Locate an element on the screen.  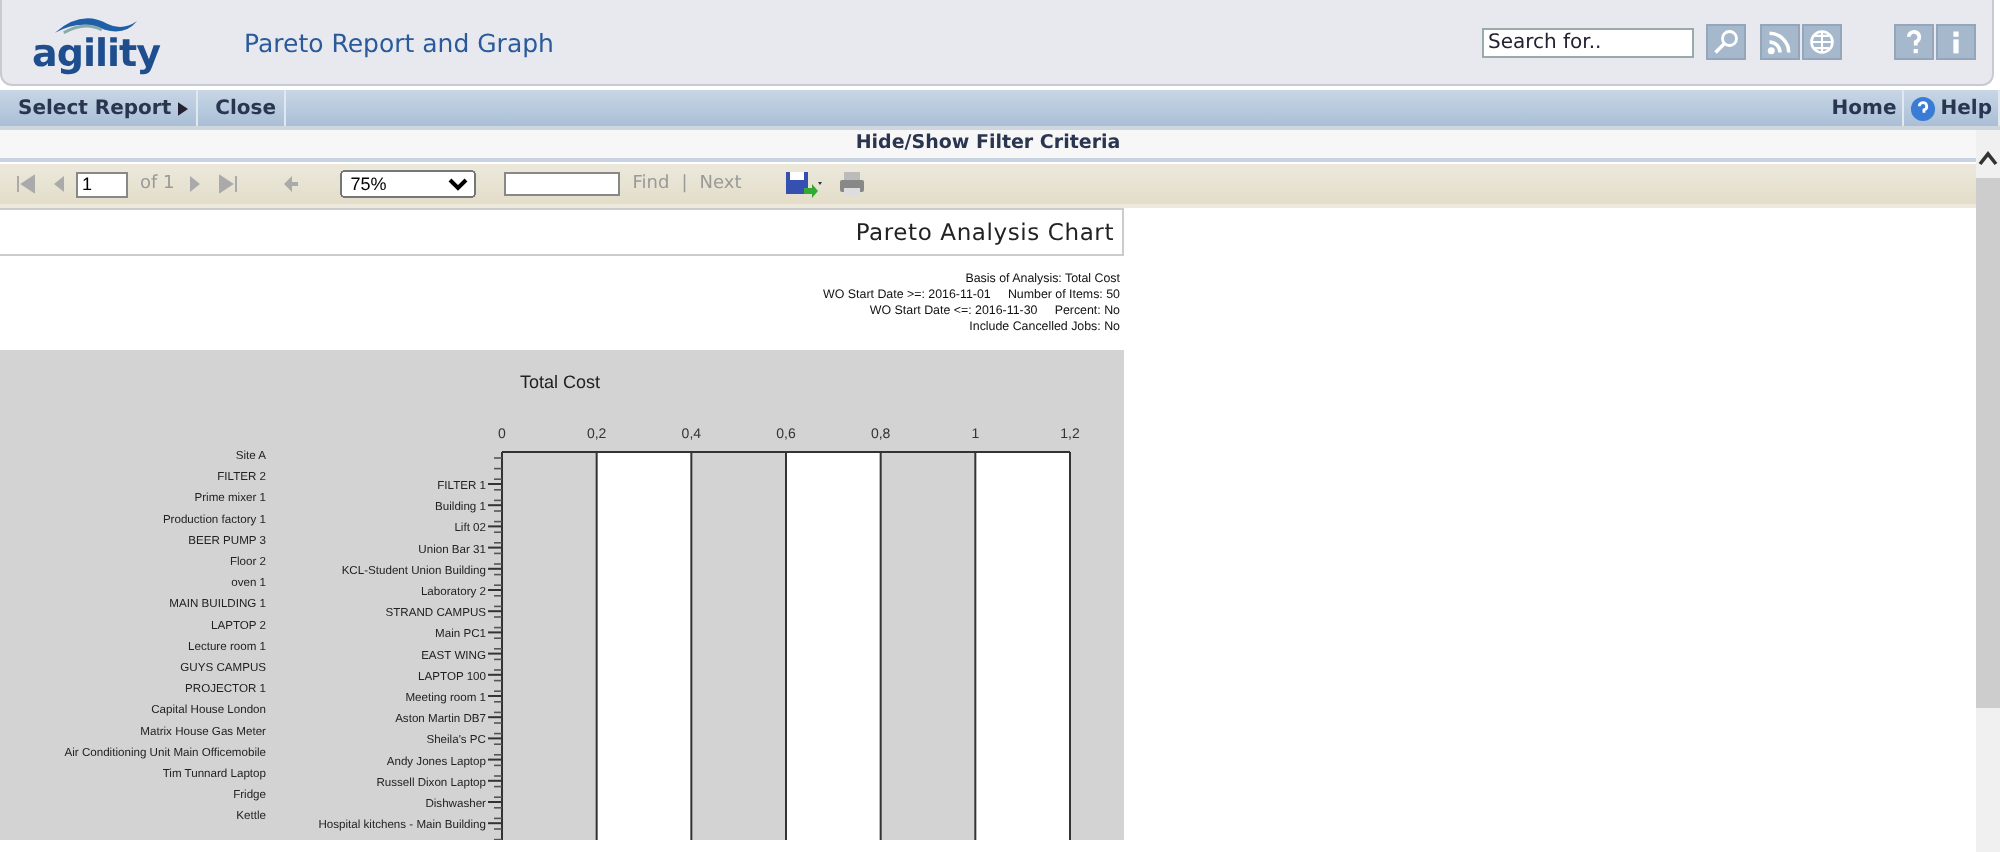
back-icon is located at coordinates (290, 184).